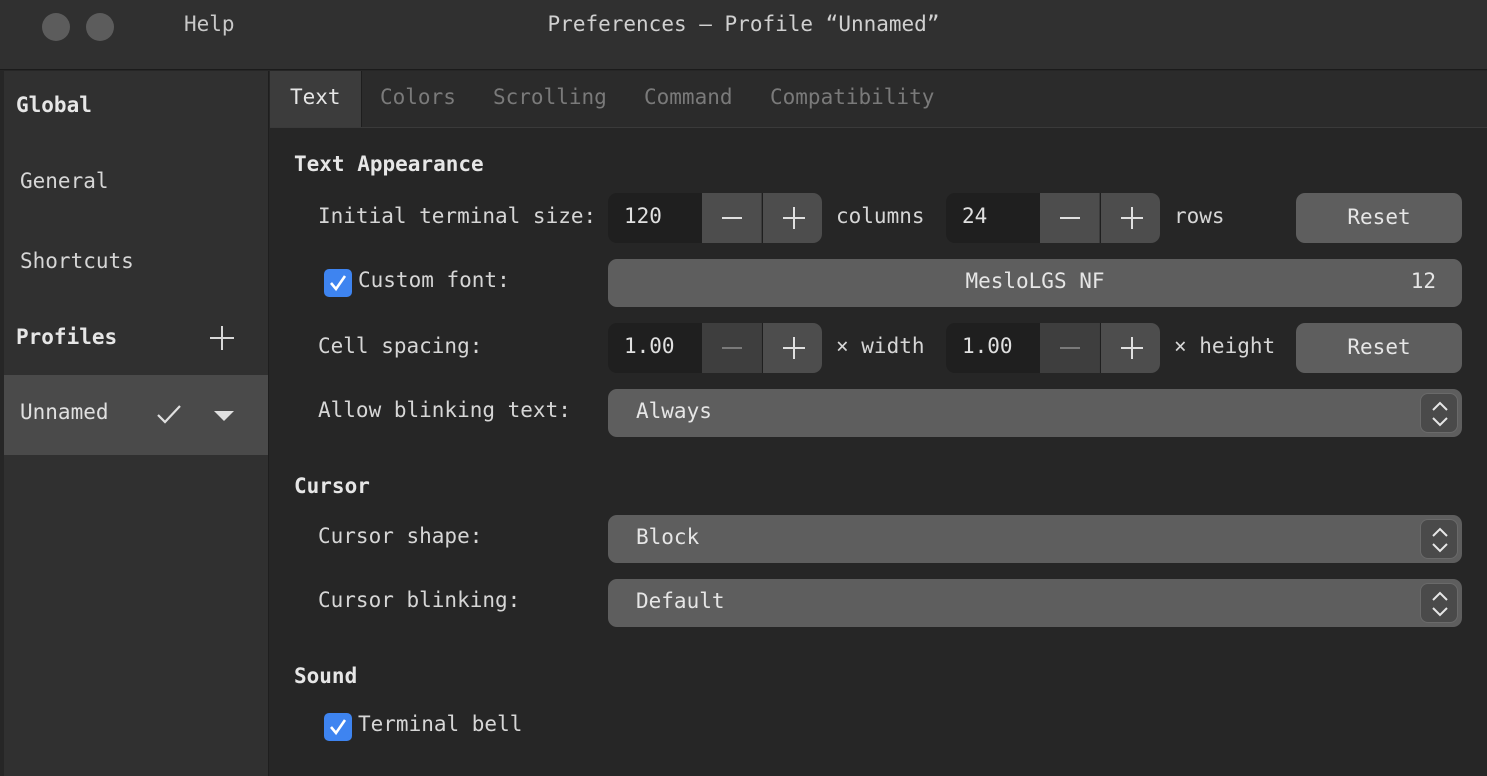 The height and width of the screenshot is (776, 1487). What do you see at coordinates (1070, 348) in the screenshot?
I see `cell-height-decrement-button` at bounding box center [1070, 348].